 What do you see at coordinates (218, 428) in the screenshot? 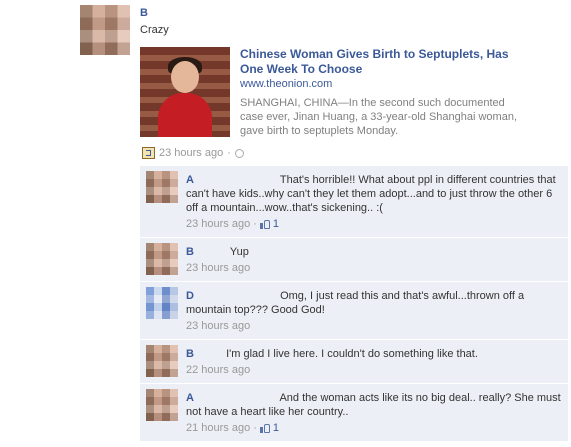
I see `comment-time: 21 hours ago` at bounding box center [218, 428].